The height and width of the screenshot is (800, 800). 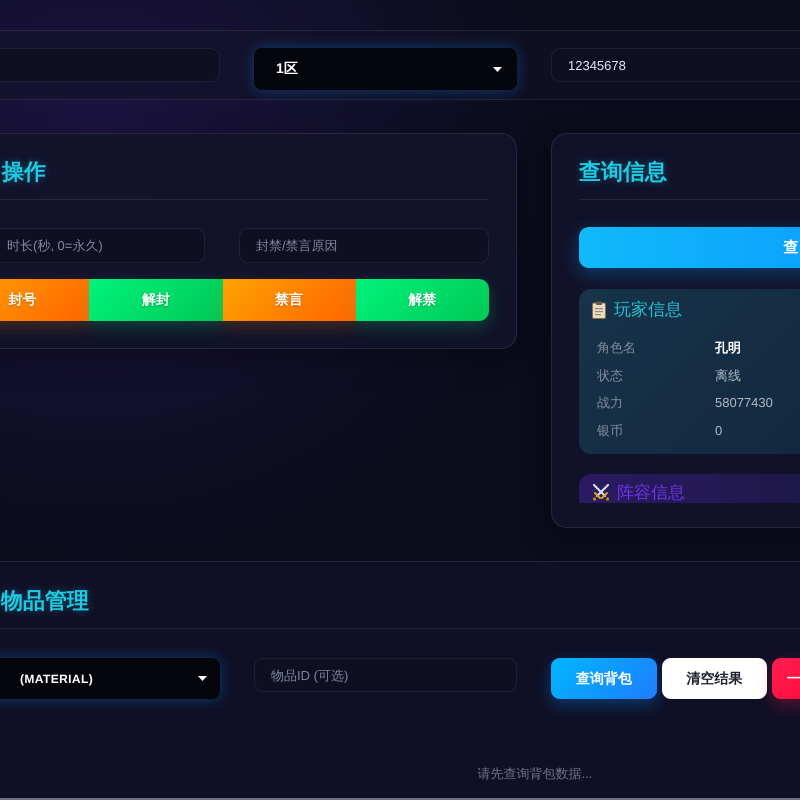 What do you see at coordinates (45, 300) in the screenshot?
I see `action-button: 封号` at bounding box center [45, 300].